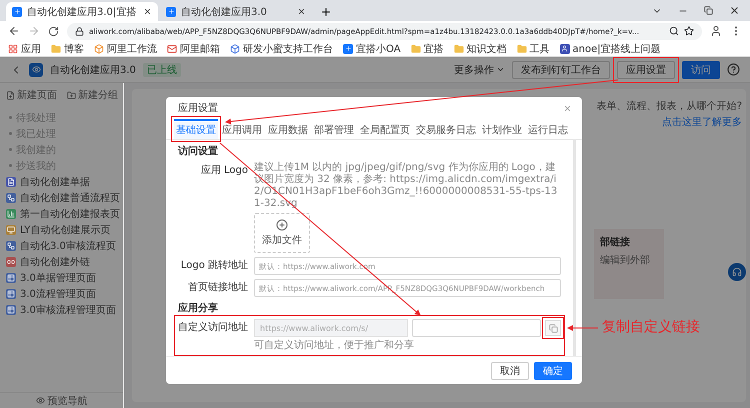 This screenshot has width=750, height=408. What do you see at coordinates (79, 31) in the screenshot?
I see `lock-icon` at bounding box center [79, 31].